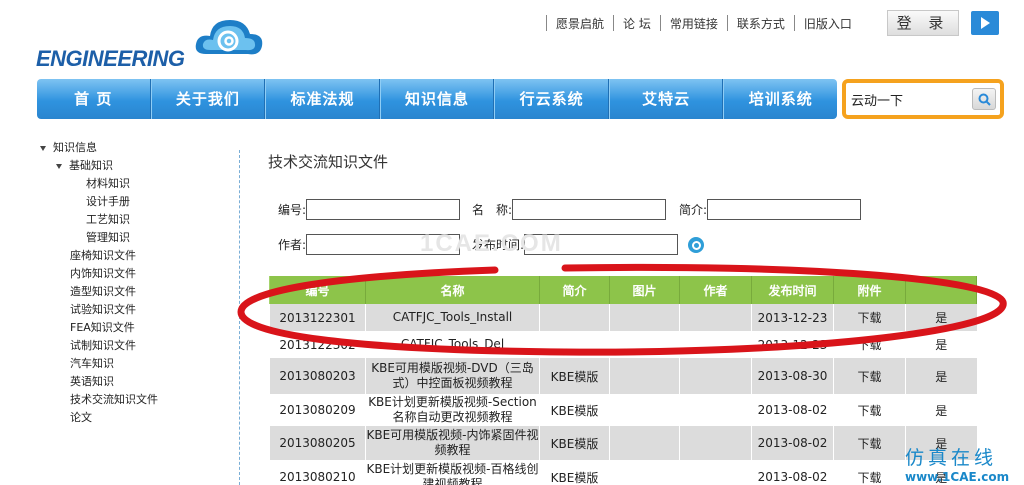 The height and width of the screenshot is (485, 1024). What do you see at coordinates (452, 472) in the screenshot?
I see `cell-name: KBE计划更新模版视频-百格线创建视频教程` at bounding box center [452, 472].